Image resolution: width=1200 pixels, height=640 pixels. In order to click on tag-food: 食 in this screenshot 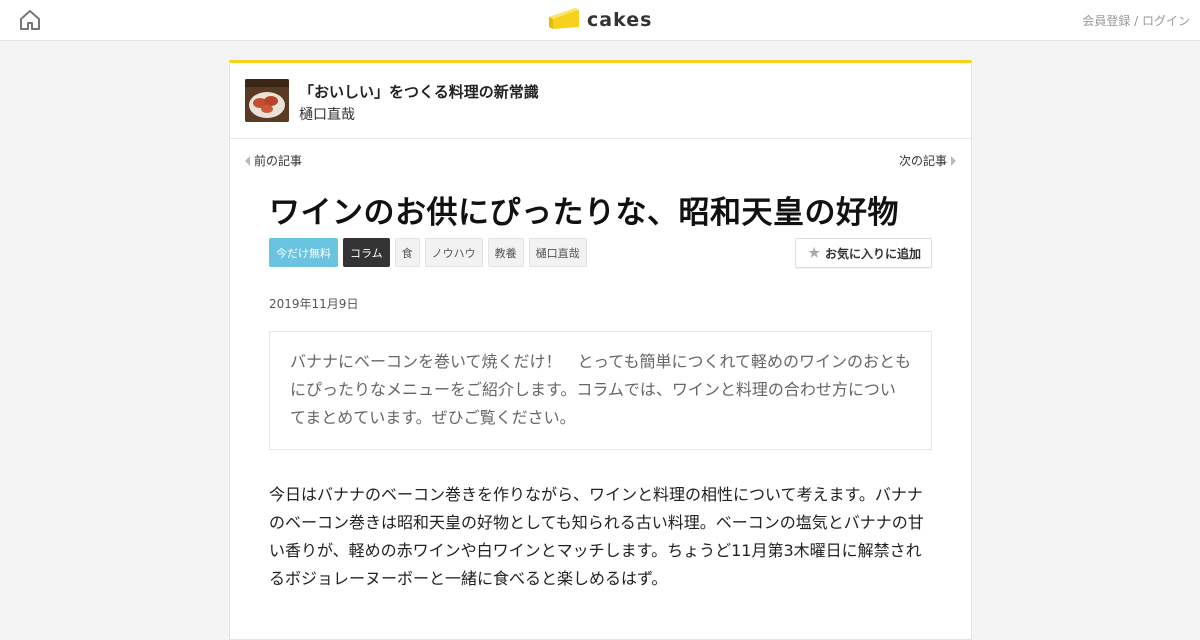, I will do `click(407, 252)`.